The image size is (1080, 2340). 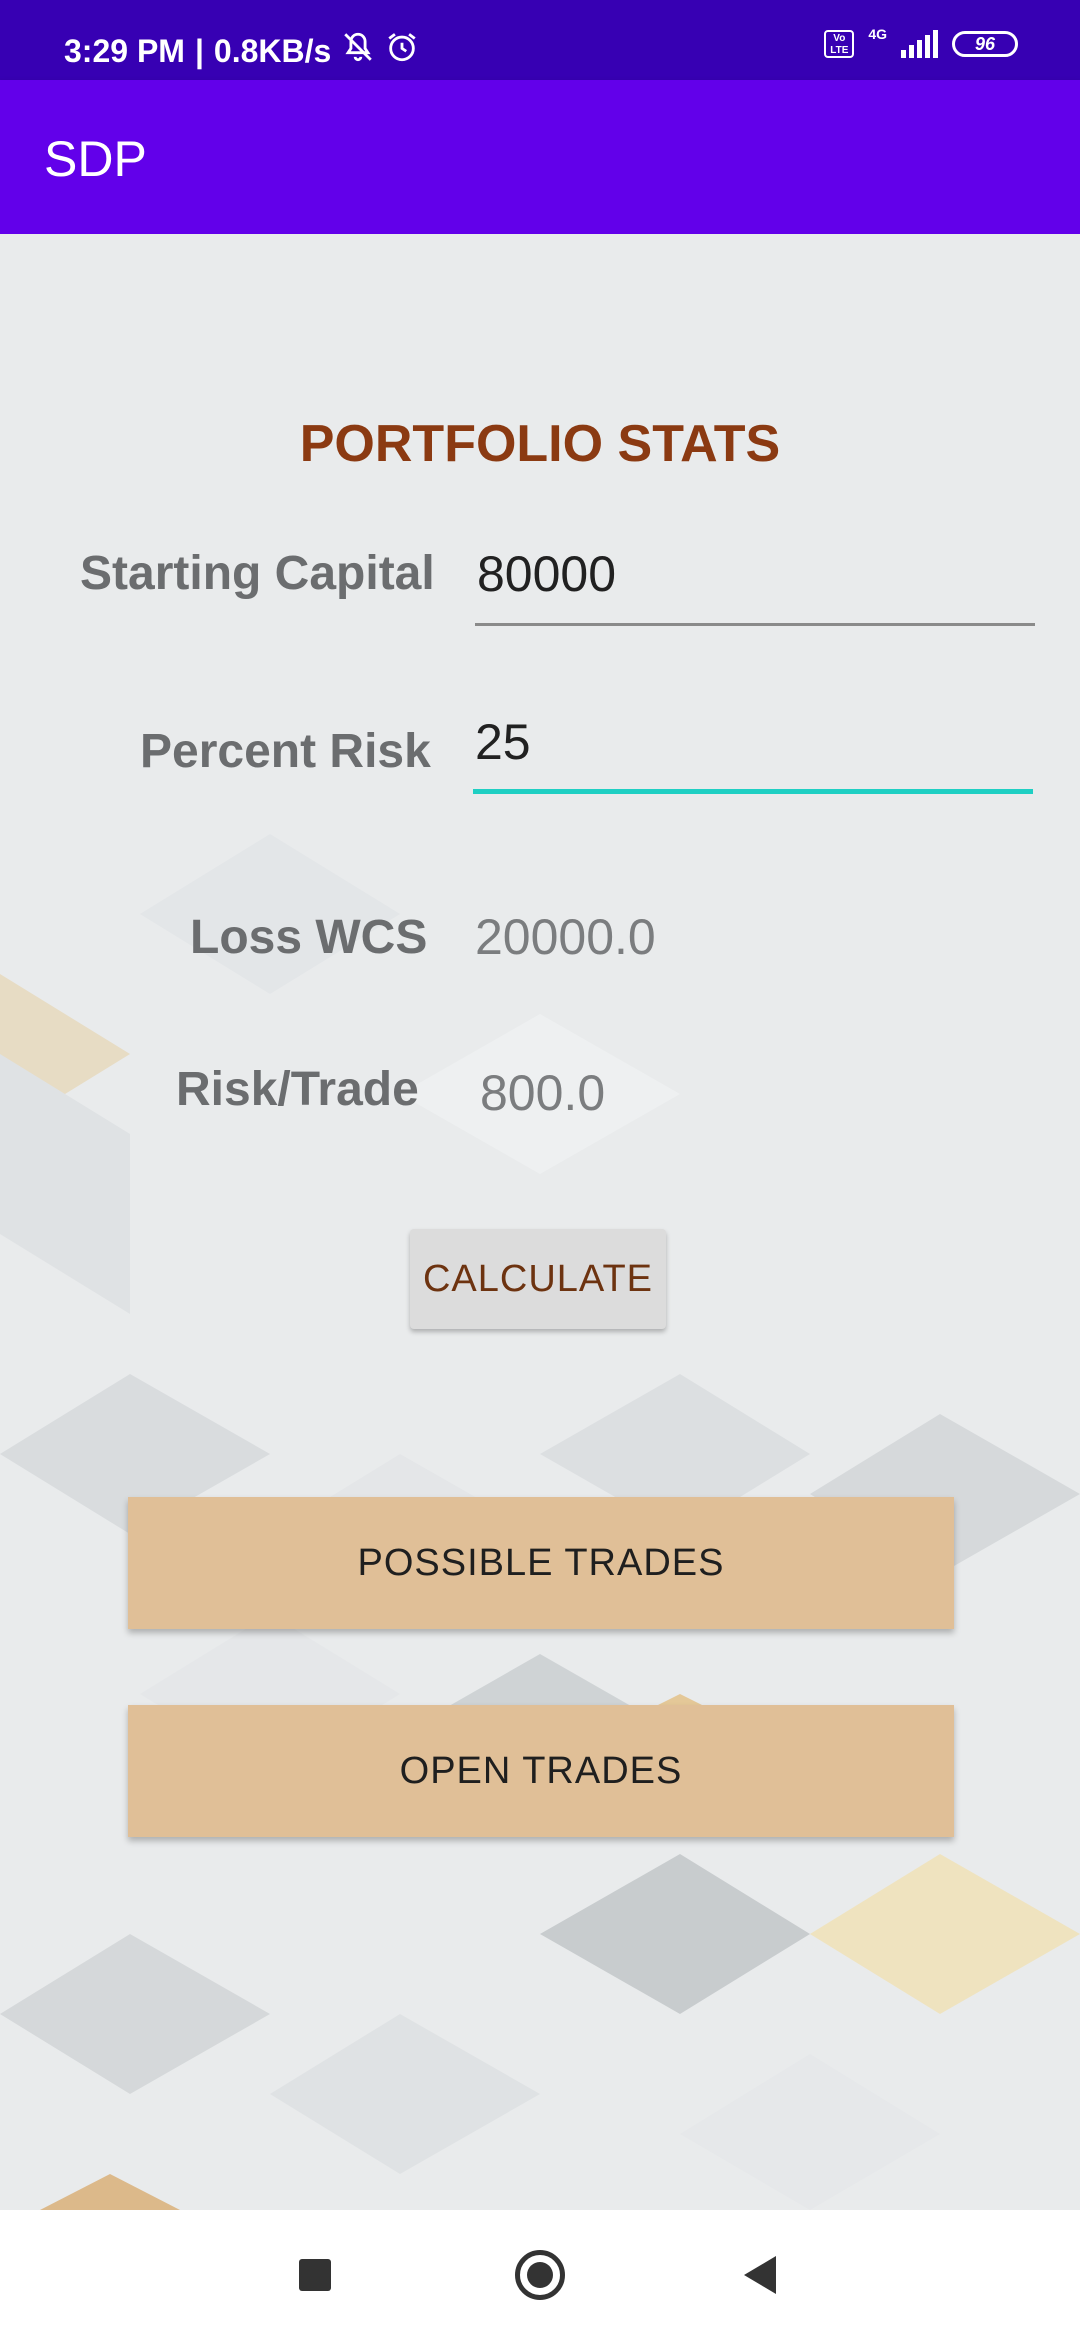 I want to click on alarm-icon, so click(x=402, y=51).